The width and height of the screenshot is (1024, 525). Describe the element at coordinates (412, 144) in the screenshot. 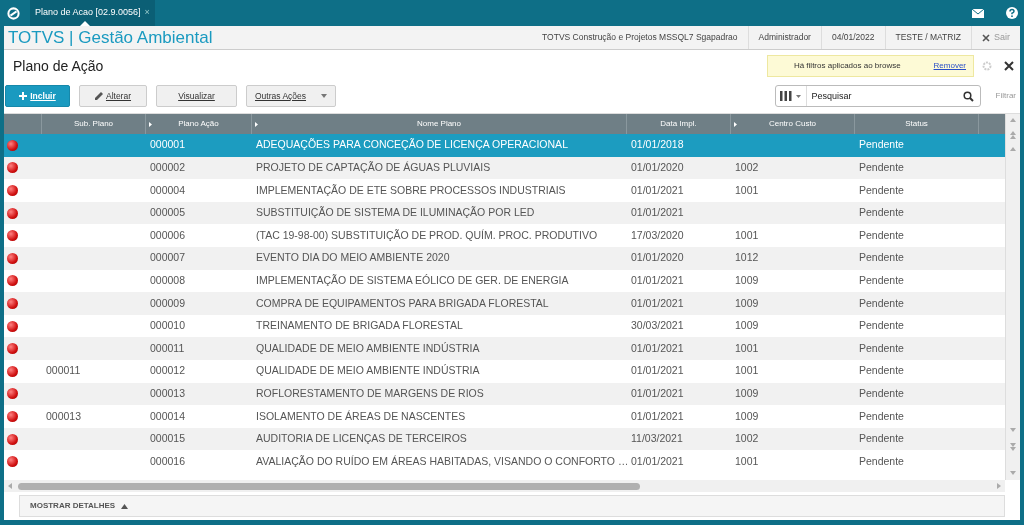

I see `table-cell: ADEQUAÇÕES PARA CONCEÇÃO DE LICENÇA OPERACIONAL` at that location.